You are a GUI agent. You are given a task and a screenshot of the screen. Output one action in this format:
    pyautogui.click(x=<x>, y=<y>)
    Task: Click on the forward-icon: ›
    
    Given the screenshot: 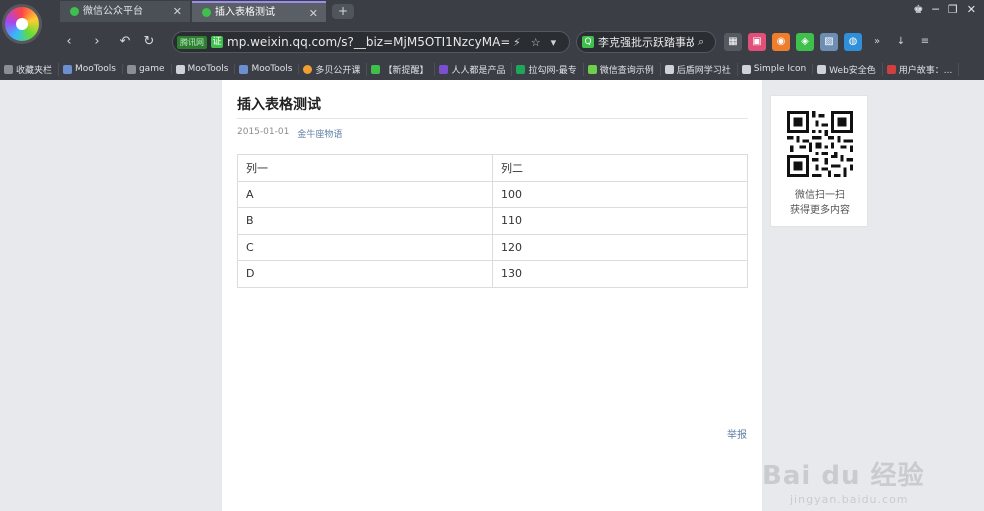 What is the action you would take?
    pyautogui.click(x=97, y=42)
    